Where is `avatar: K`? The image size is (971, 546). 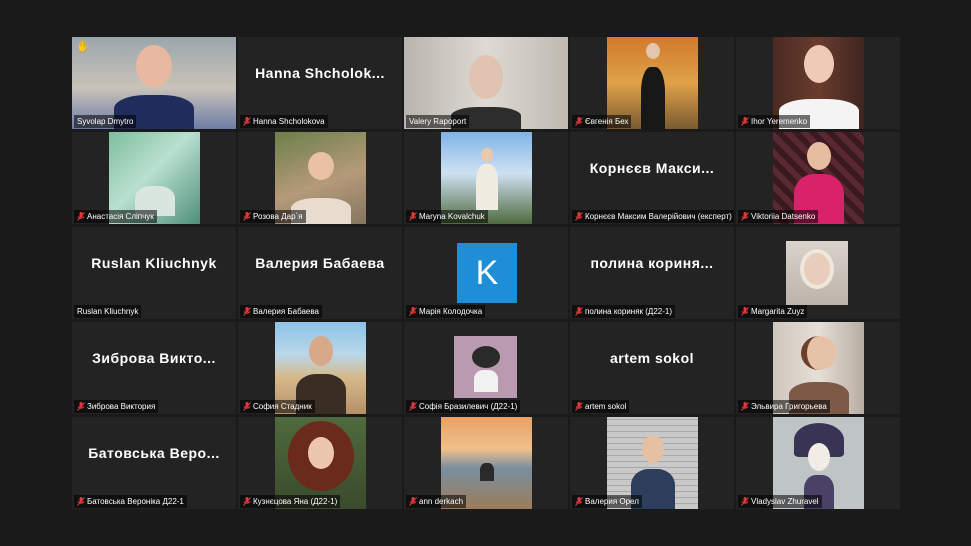 avatar: K is located at coordinates (487, 273).